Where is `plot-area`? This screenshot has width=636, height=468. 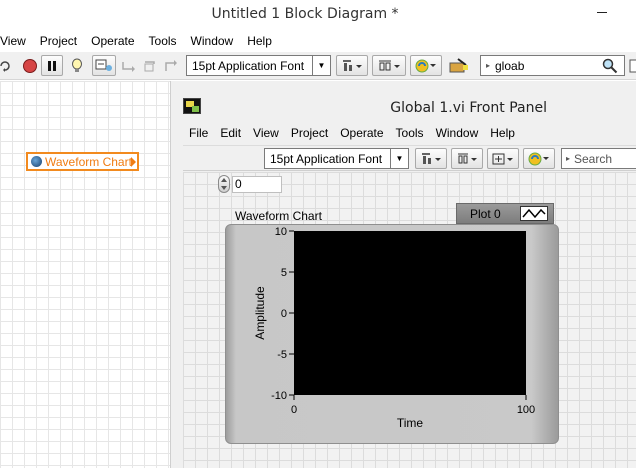 plot-area is located at coordinates (410, 313).